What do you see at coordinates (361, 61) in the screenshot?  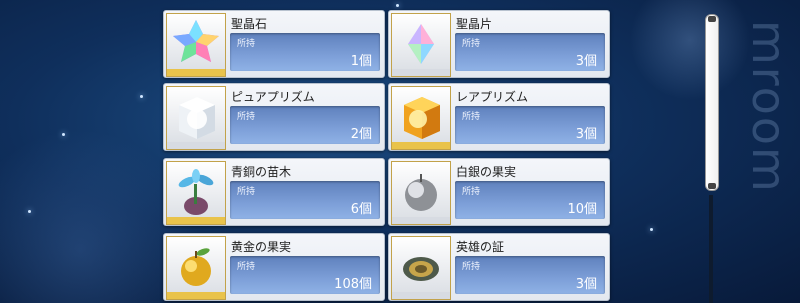 I see `holding-quantity: 1個` at bounding box center [361, 61].